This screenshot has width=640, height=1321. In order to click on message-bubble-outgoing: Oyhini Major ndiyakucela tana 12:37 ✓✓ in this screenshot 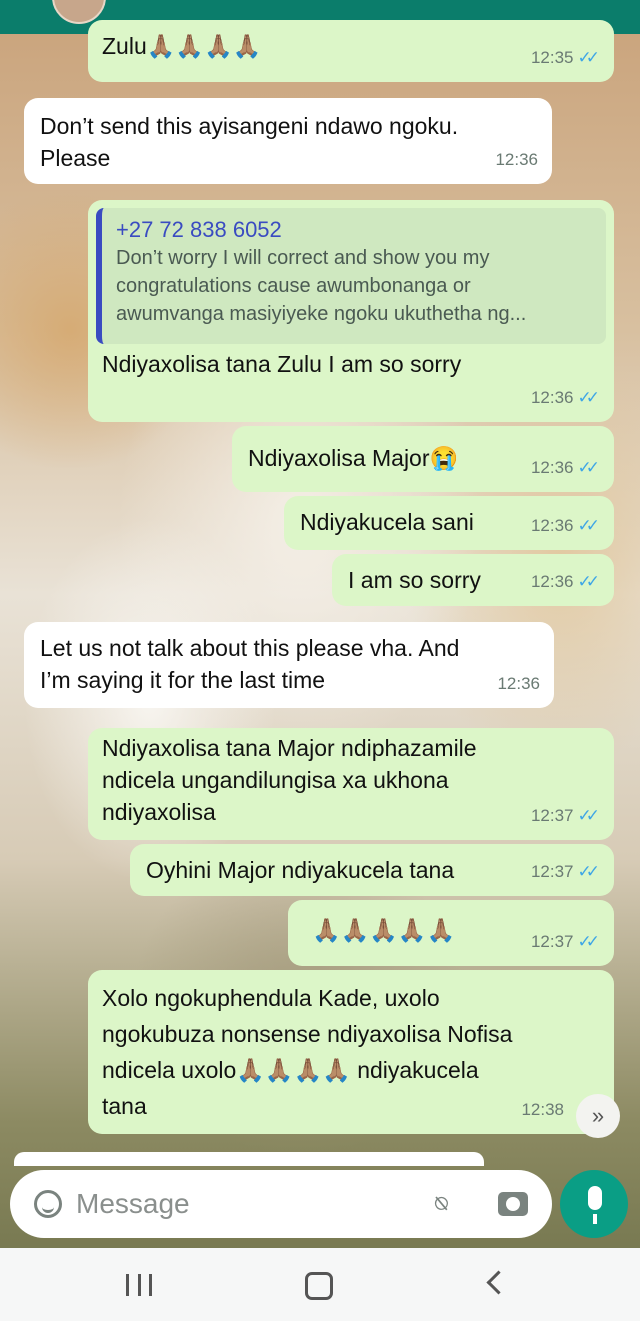, I will do `click(372, 870)`.